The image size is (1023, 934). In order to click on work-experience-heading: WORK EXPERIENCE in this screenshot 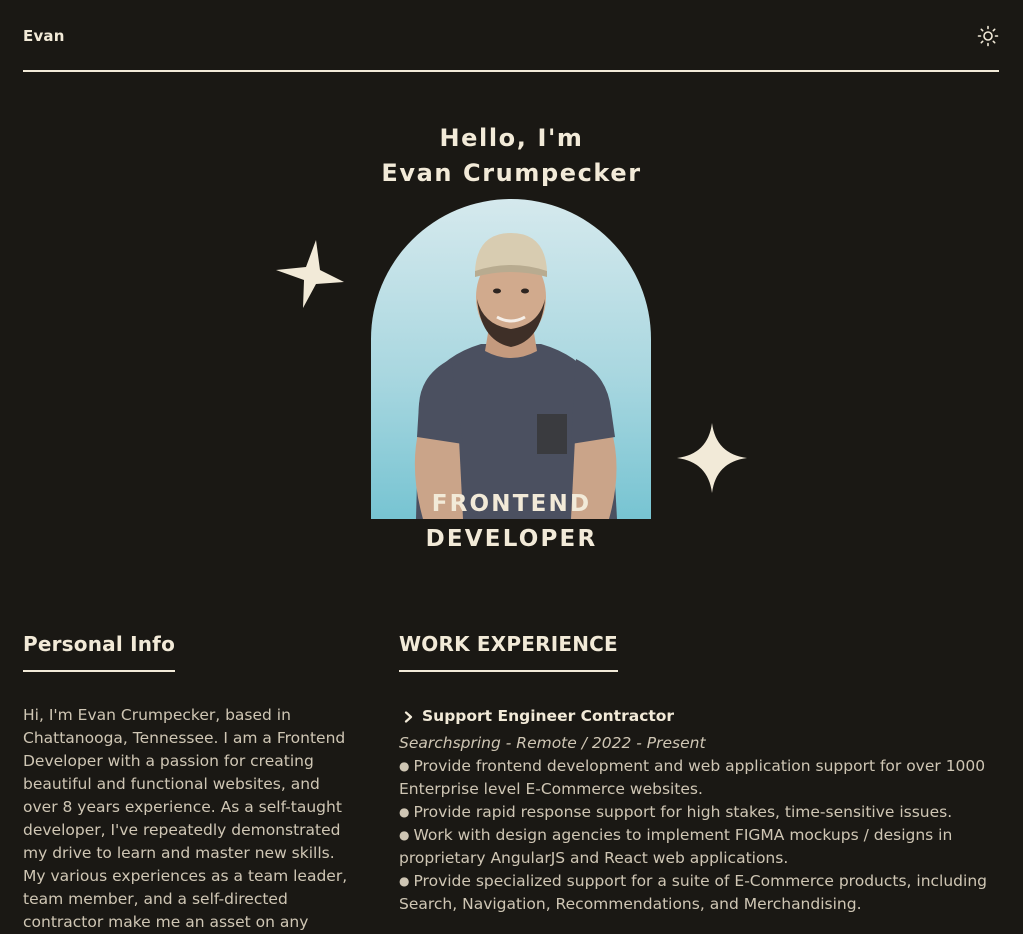, I will do `click(508, 651)`.